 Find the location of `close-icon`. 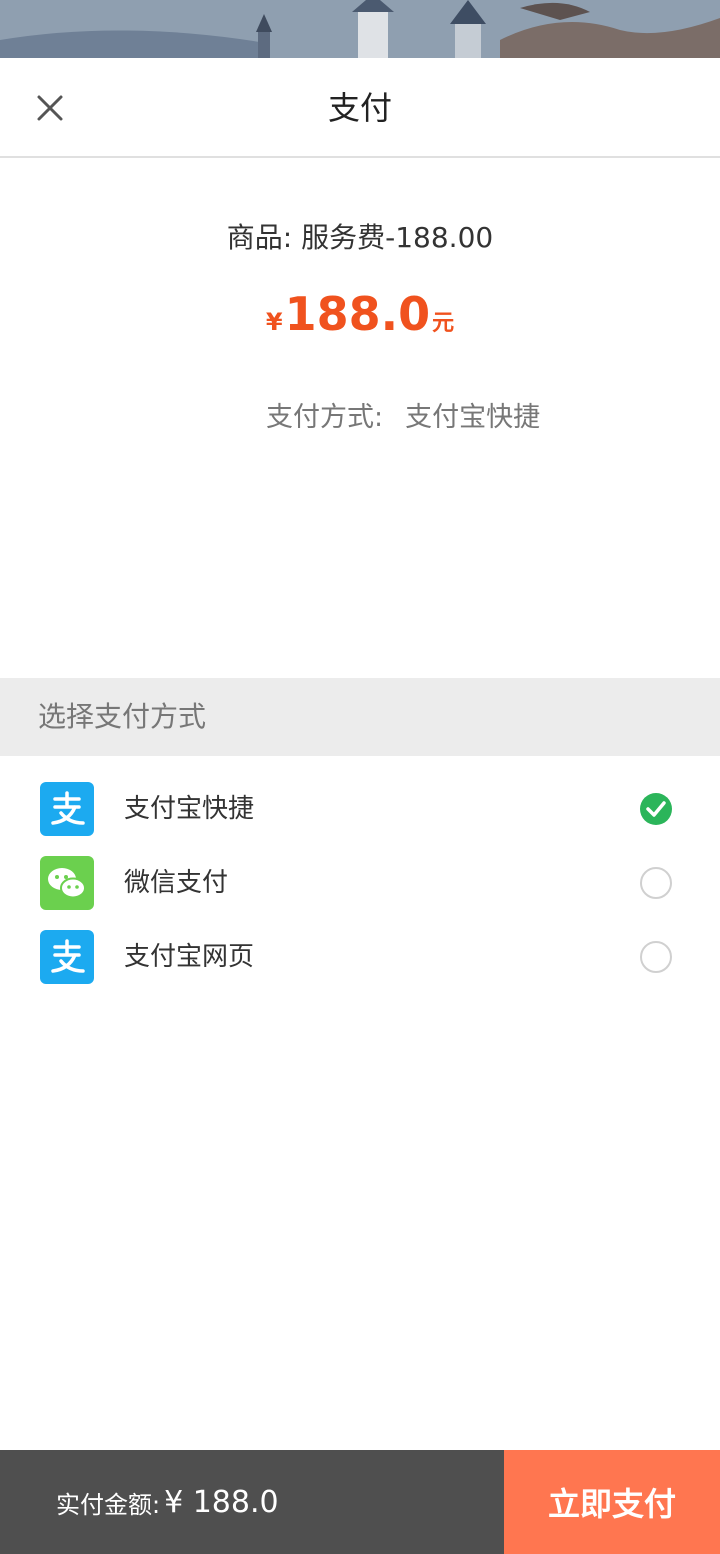

close-icon is located at coordinates (50, 108).